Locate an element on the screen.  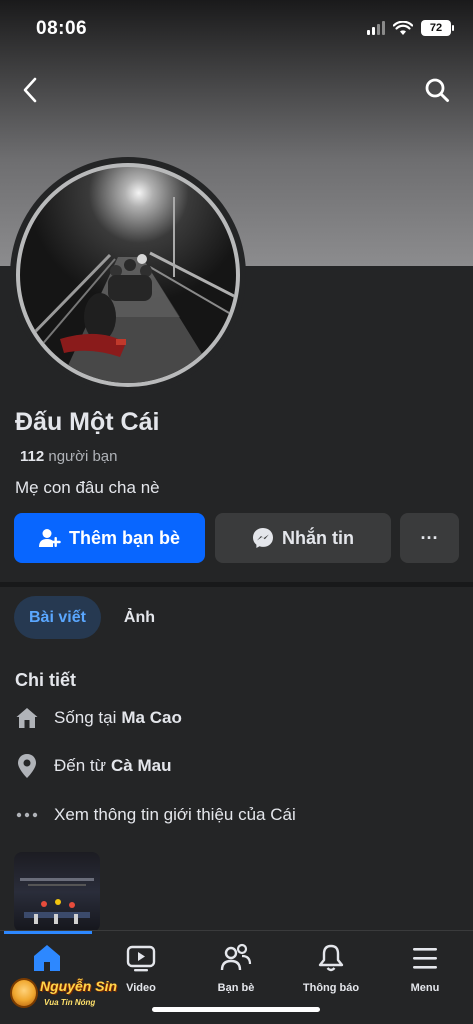
thumbnail-photo is located at coordinates (57, 901).